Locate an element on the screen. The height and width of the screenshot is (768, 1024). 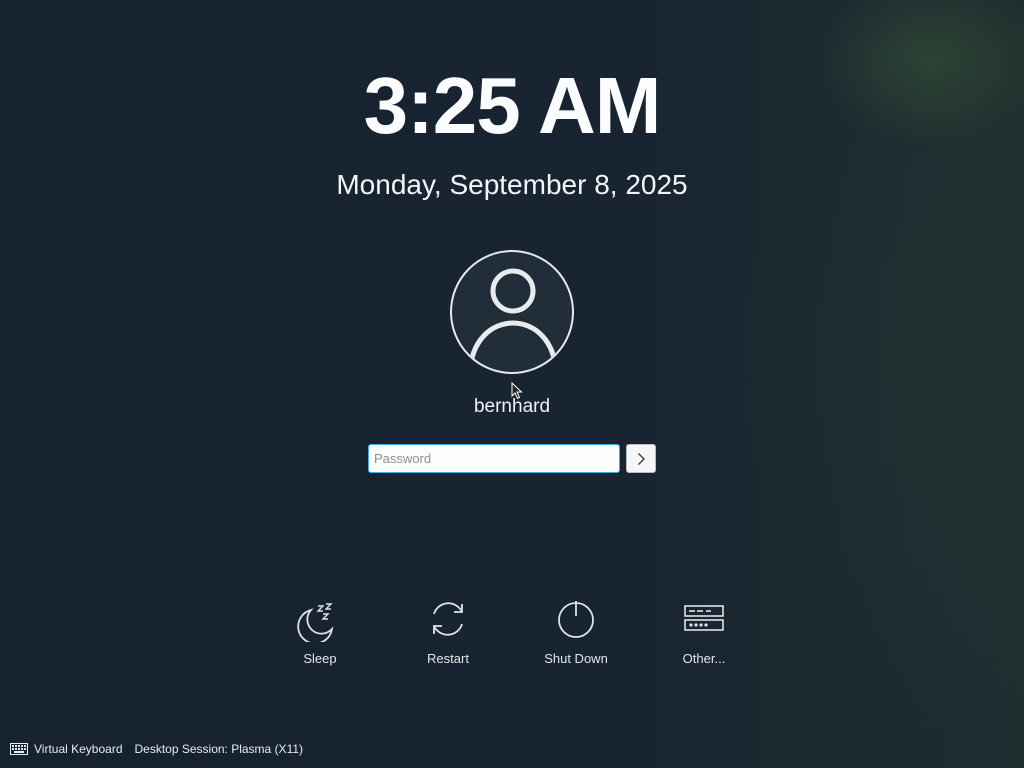
keyboard-icon is located at coordinates (19, 749).